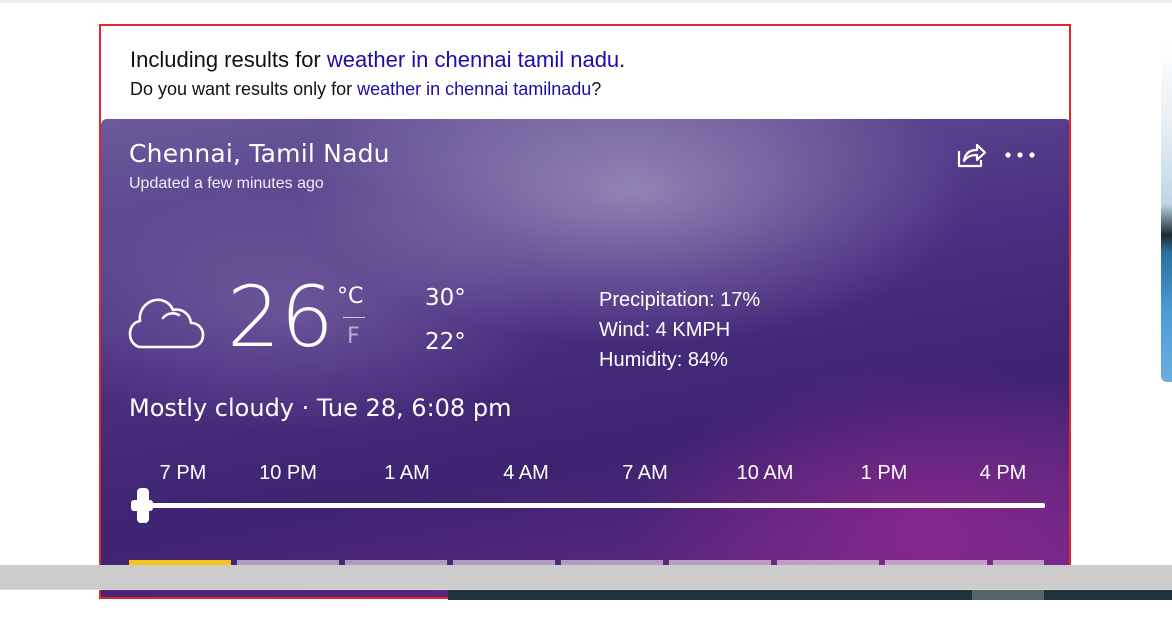 The image size is (1172, 626). I want to click on horizontal-scrollbar, so click(586, 577).